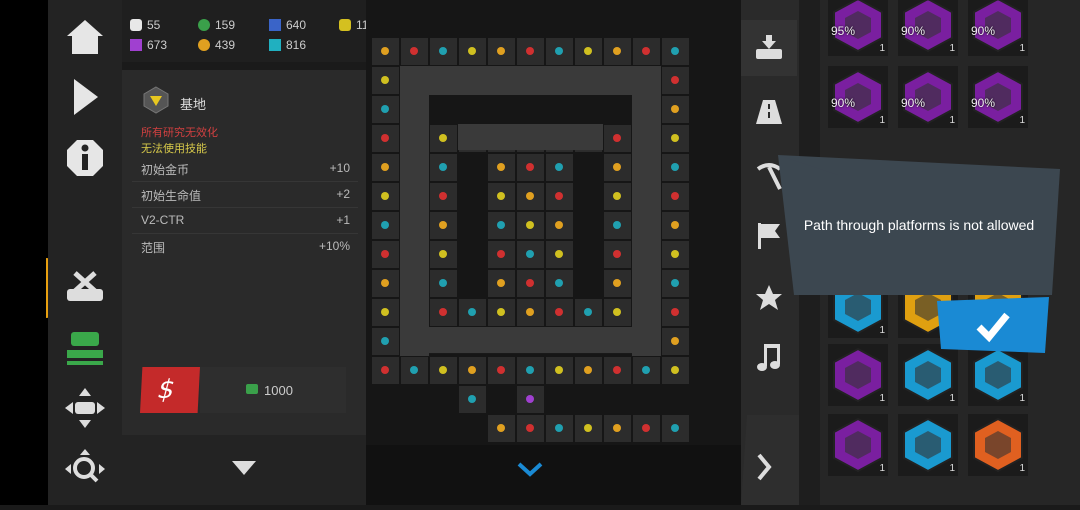 Image resolution: width=1080 pixels, height=510 pixels. I want to click on confirm-button, so click(993, 325).